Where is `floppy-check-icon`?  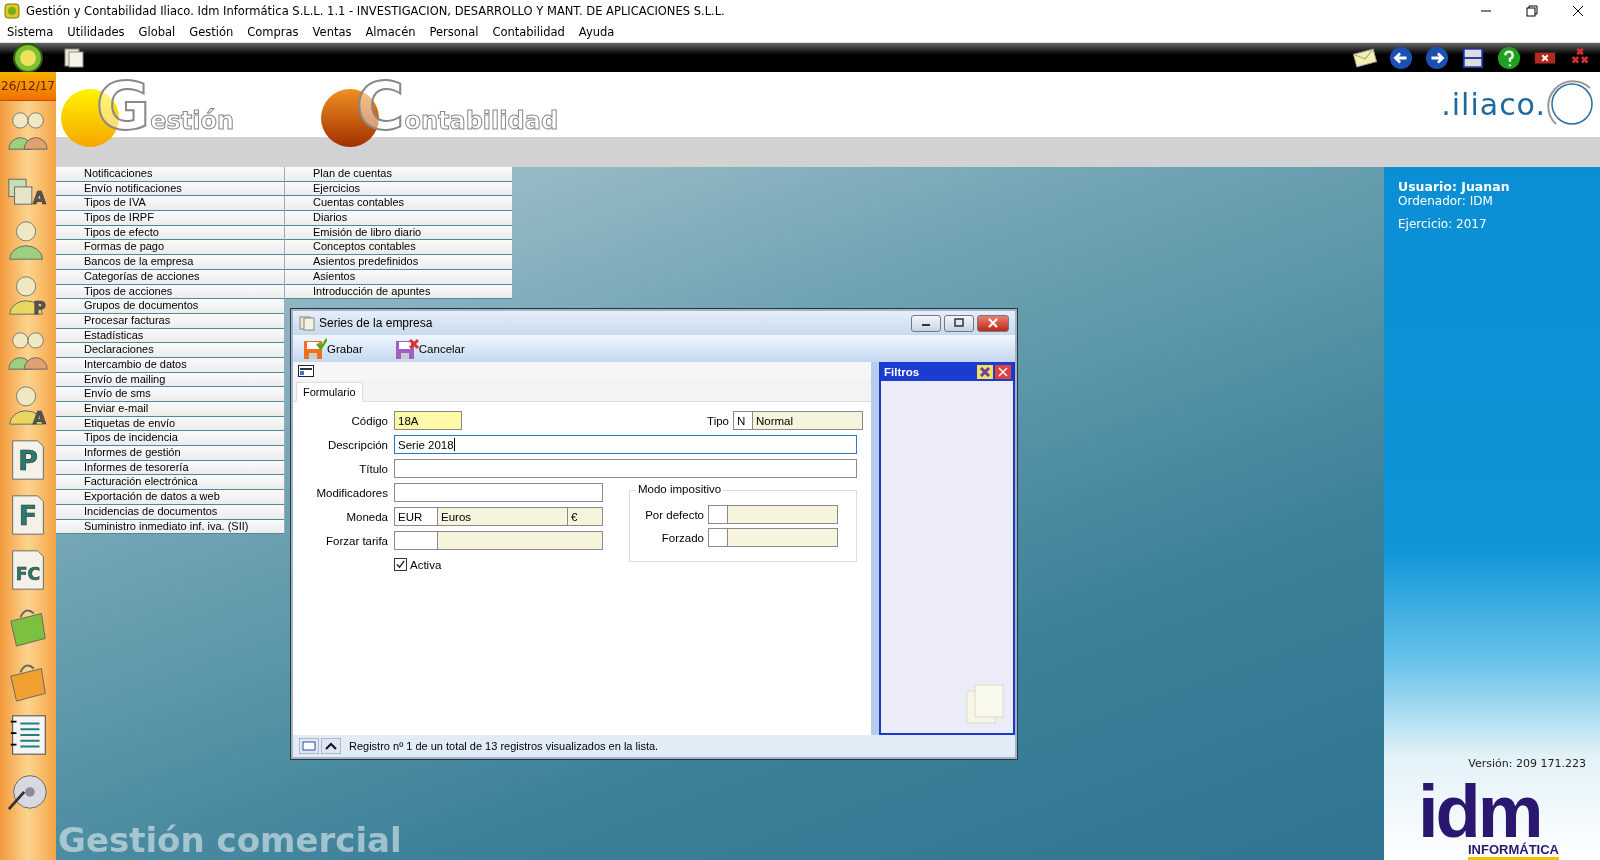 floppy-check-icon is located at coordinates (315, 348).